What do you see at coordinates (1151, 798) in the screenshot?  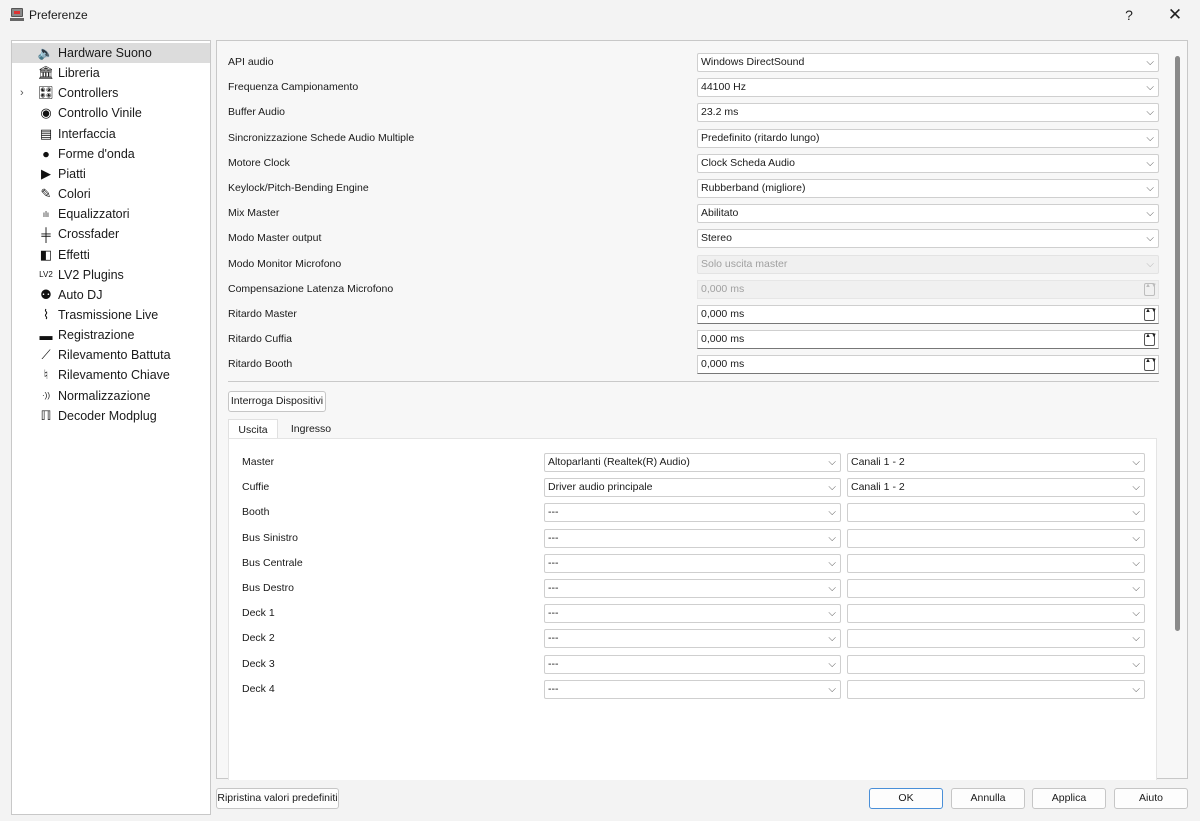 I see `help-footer-button: Aiuto` at bounding box center [1151, 798].